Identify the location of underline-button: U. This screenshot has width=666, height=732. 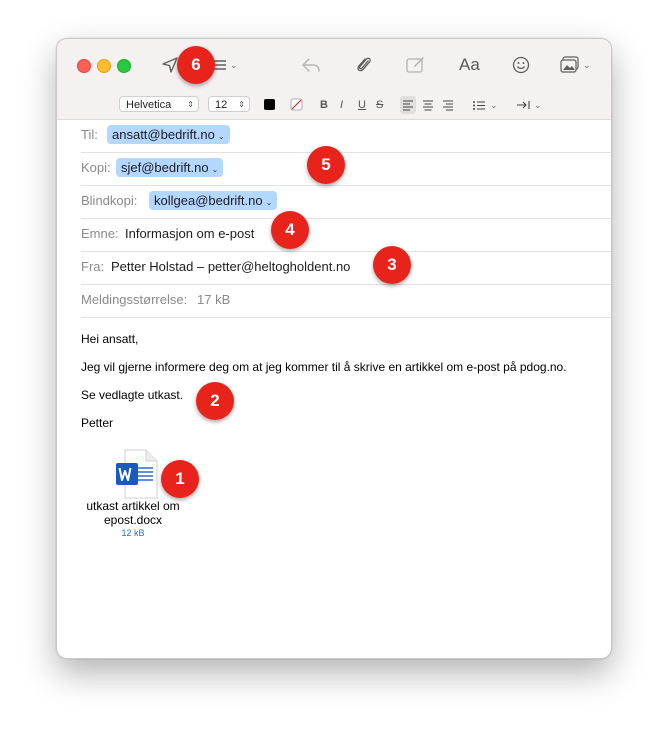
(362, 105).